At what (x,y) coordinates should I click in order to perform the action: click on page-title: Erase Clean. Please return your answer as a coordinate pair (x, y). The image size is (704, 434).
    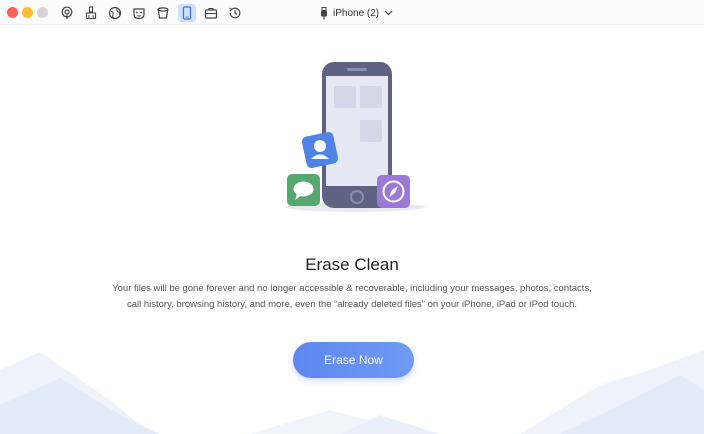
    Looking at the image, I should click on (352, 264).